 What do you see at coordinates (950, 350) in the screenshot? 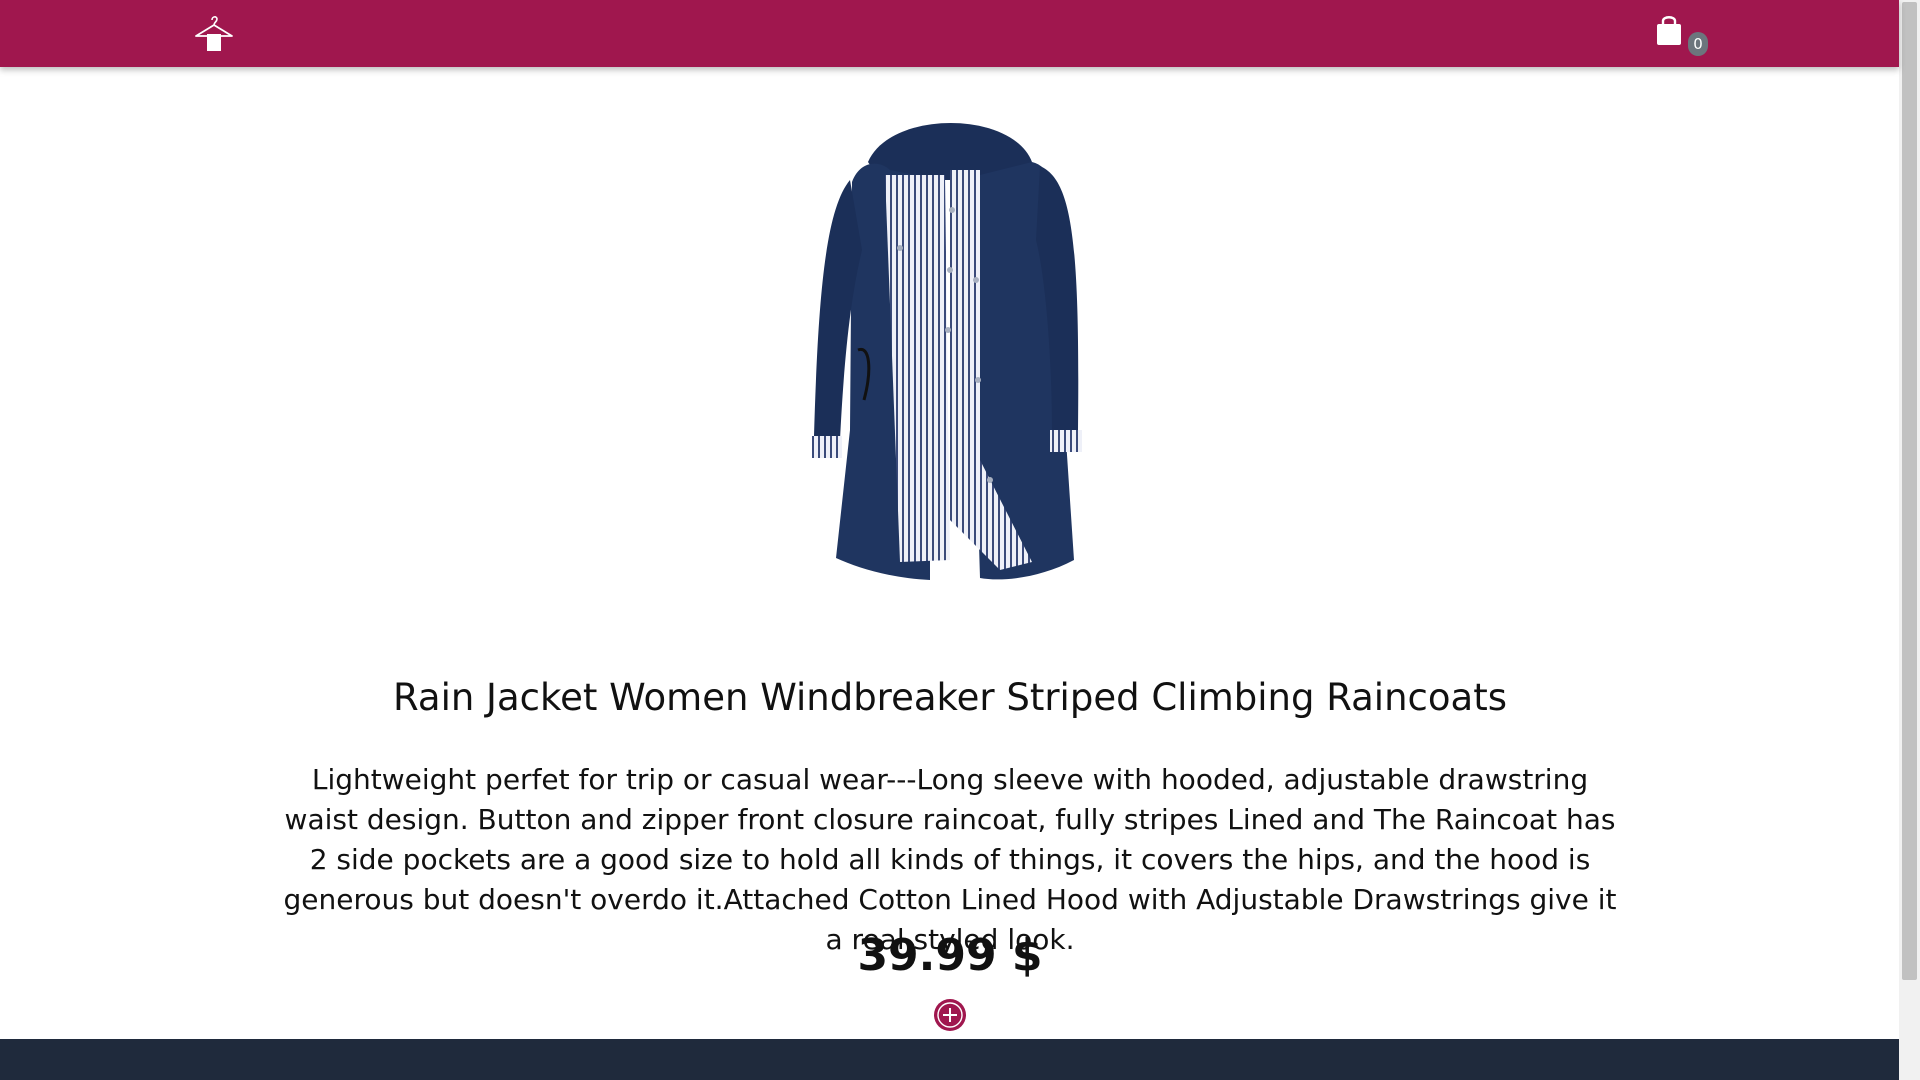
I see `product-image` at bounding box center [950, 350].